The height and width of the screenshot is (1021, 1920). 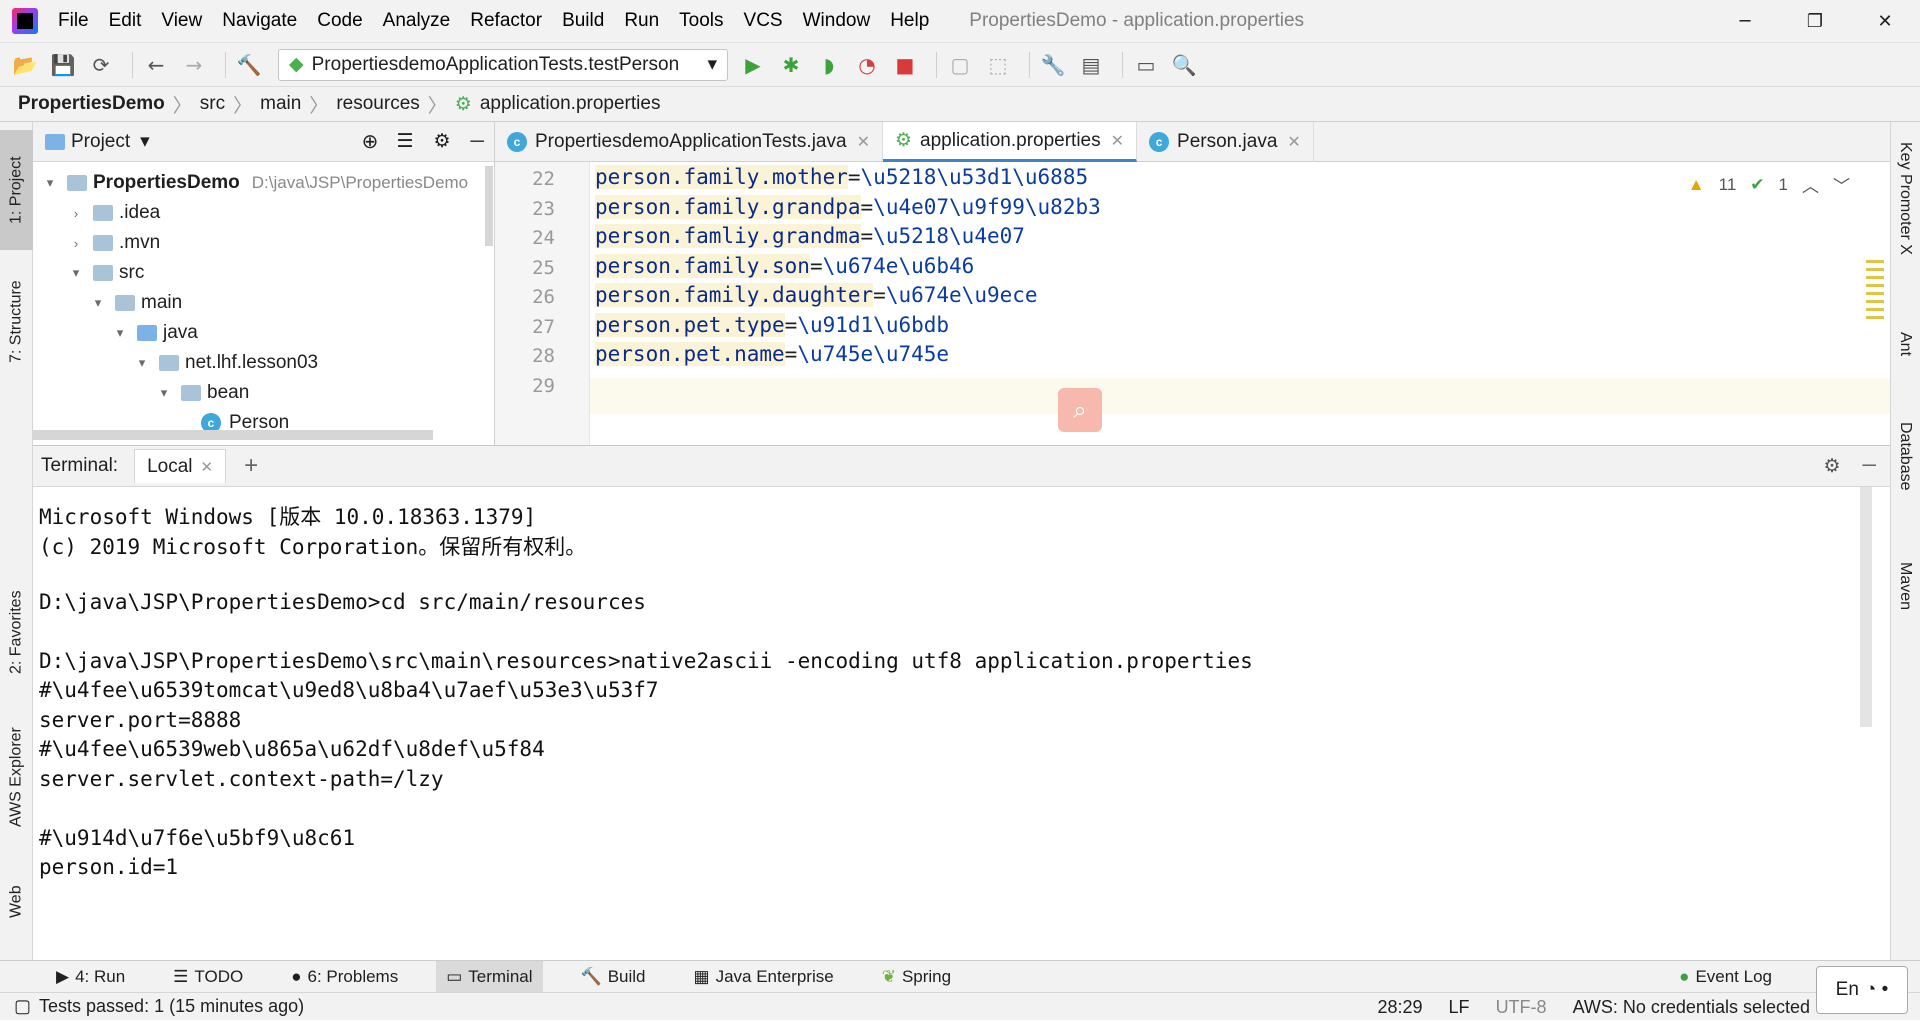 What do you see at coordinates (233, 435) in the screenshot?
I see `tree-h-scrollbar` at bounding box center [233, 435].